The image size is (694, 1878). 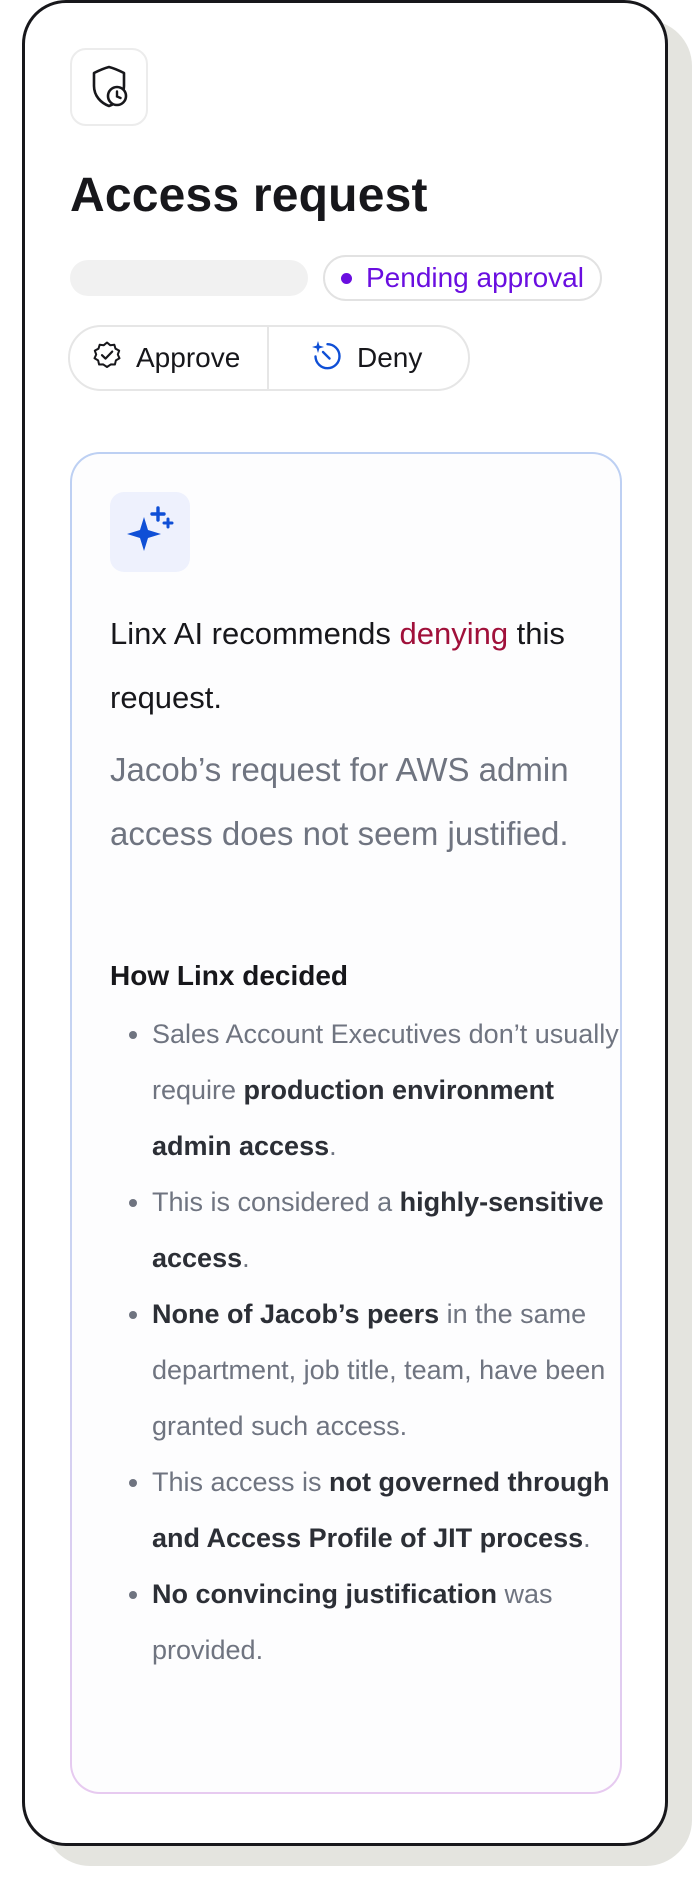 I want to click on recommend-verdict: denying, so click(x=454, y=633).